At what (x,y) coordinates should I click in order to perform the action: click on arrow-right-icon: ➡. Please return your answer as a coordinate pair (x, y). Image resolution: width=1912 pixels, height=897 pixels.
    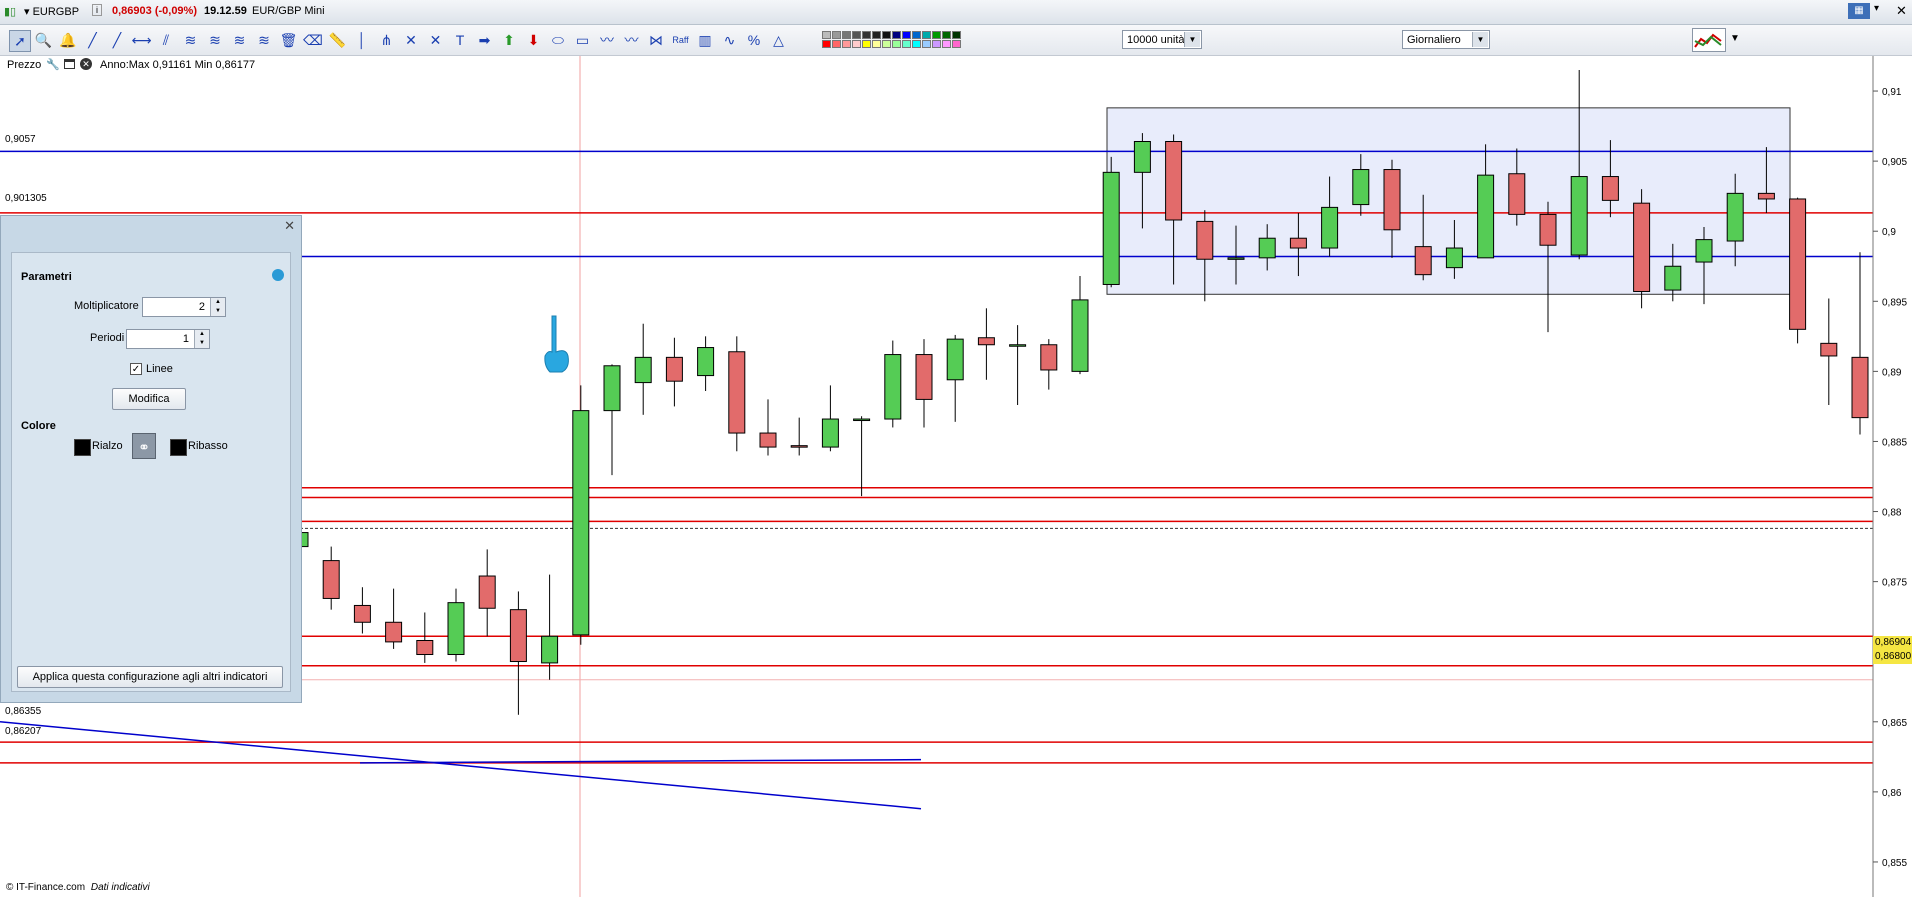
    Looking at the image, I should click on (485, 40).